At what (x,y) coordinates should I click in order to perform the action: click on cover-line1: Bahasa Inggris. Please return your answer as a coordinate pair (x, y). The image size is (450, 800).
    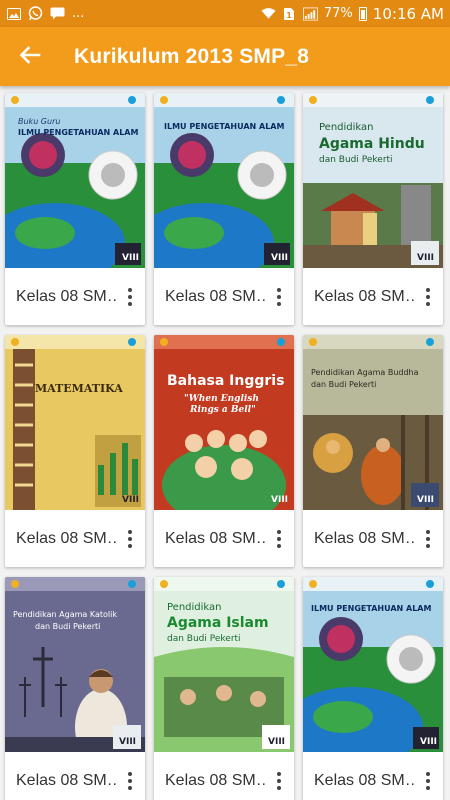
    Looking at the image, I should click on (225, 381).